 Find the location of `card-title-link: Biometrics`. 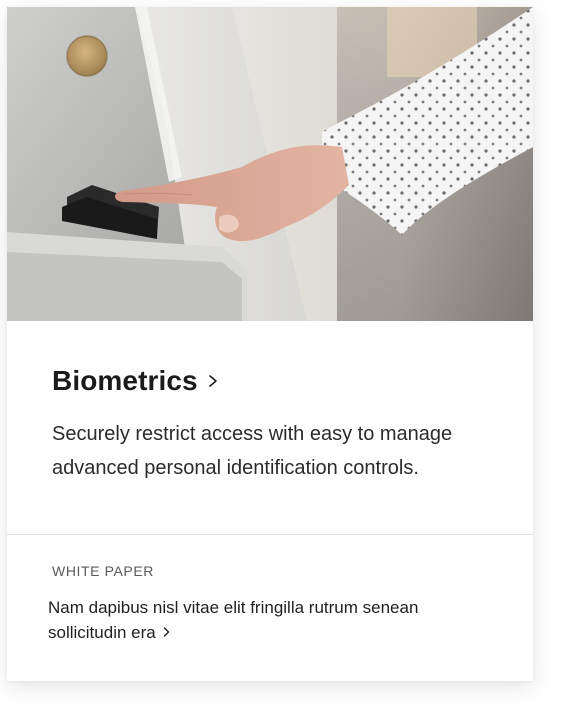

card-title-link: Biometrics is located at coordinates (135, 381).